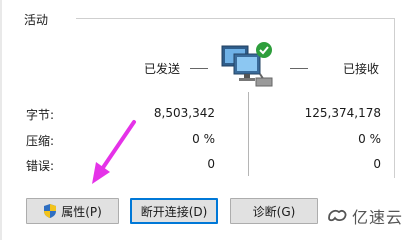  Describe the element at coordinates (40, 115) in the screenshot. I see `bytes-label: 字节:` at that location.